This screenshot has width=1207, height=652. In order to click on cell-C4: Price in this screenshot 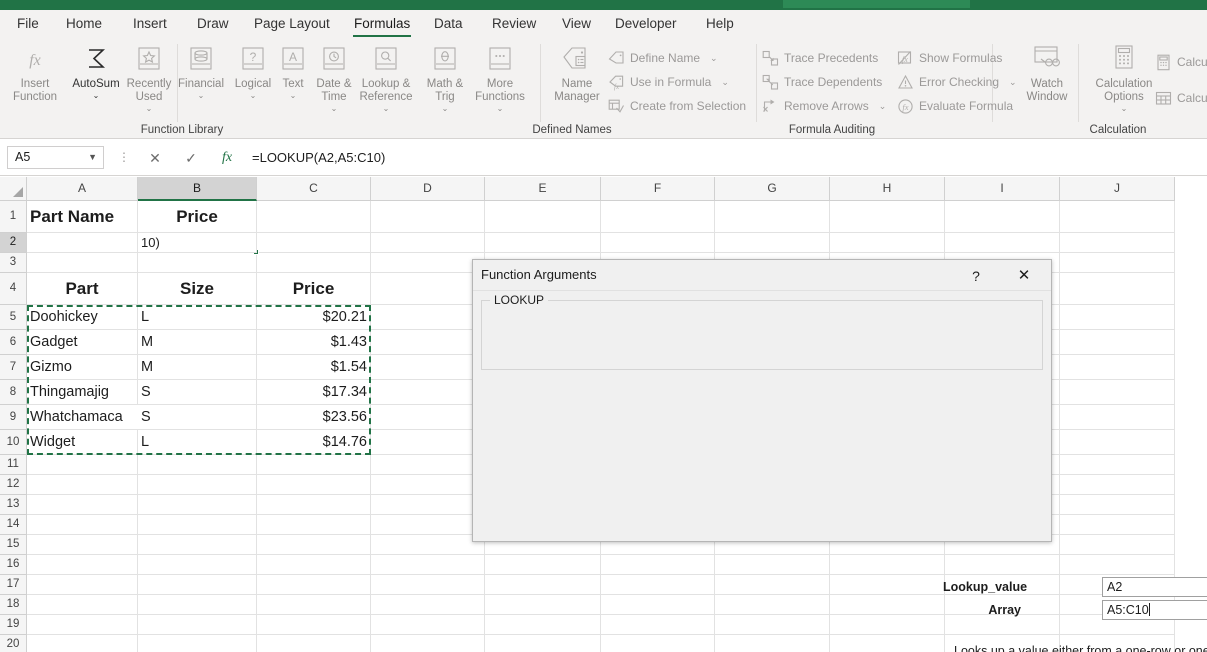, I will do `click(314, 289)`.